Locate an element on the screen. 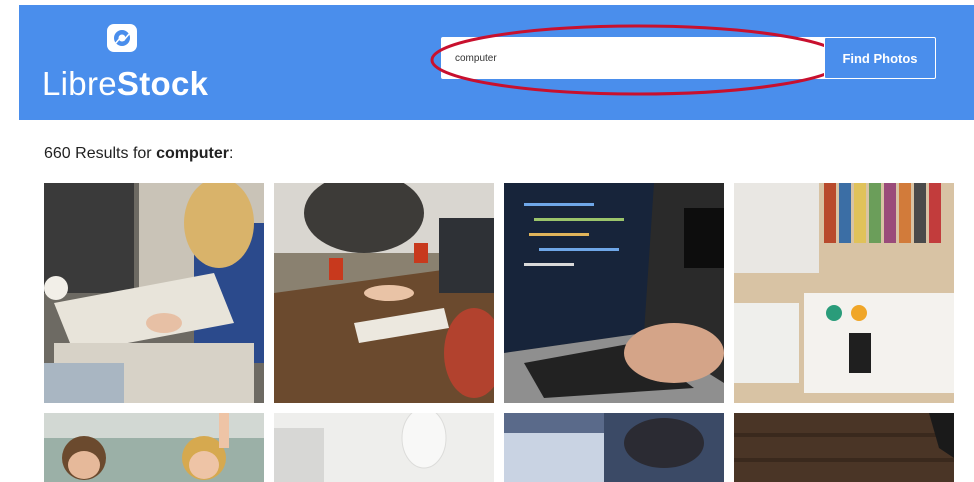  photo-desk-books-image is located at coordinates (844, 293).